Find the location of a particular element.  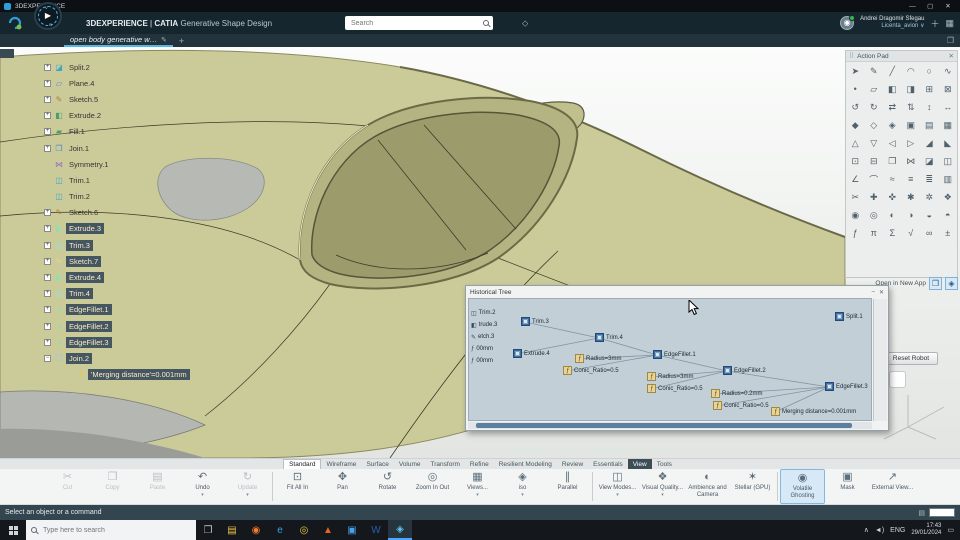

tree-item-label: Join.2 is located at coordinates (79, 358).